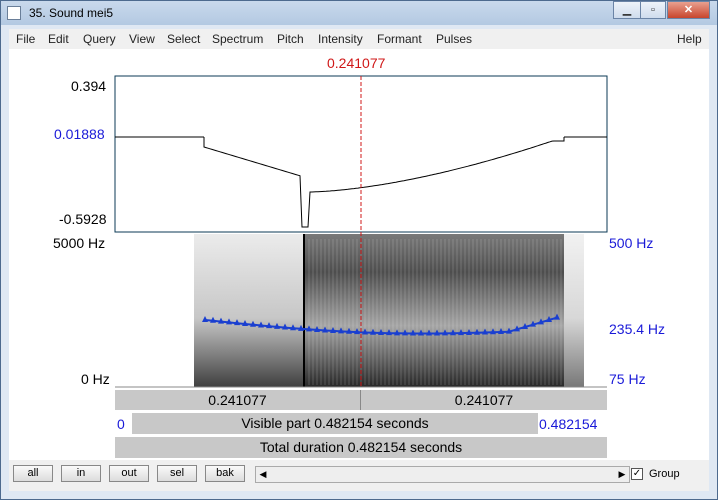 The width and height of the screenshot is (718, 500). Describe the element at coordinates (653, 10) in the screenshot. I see `maximize-icon: ▫` at that location.